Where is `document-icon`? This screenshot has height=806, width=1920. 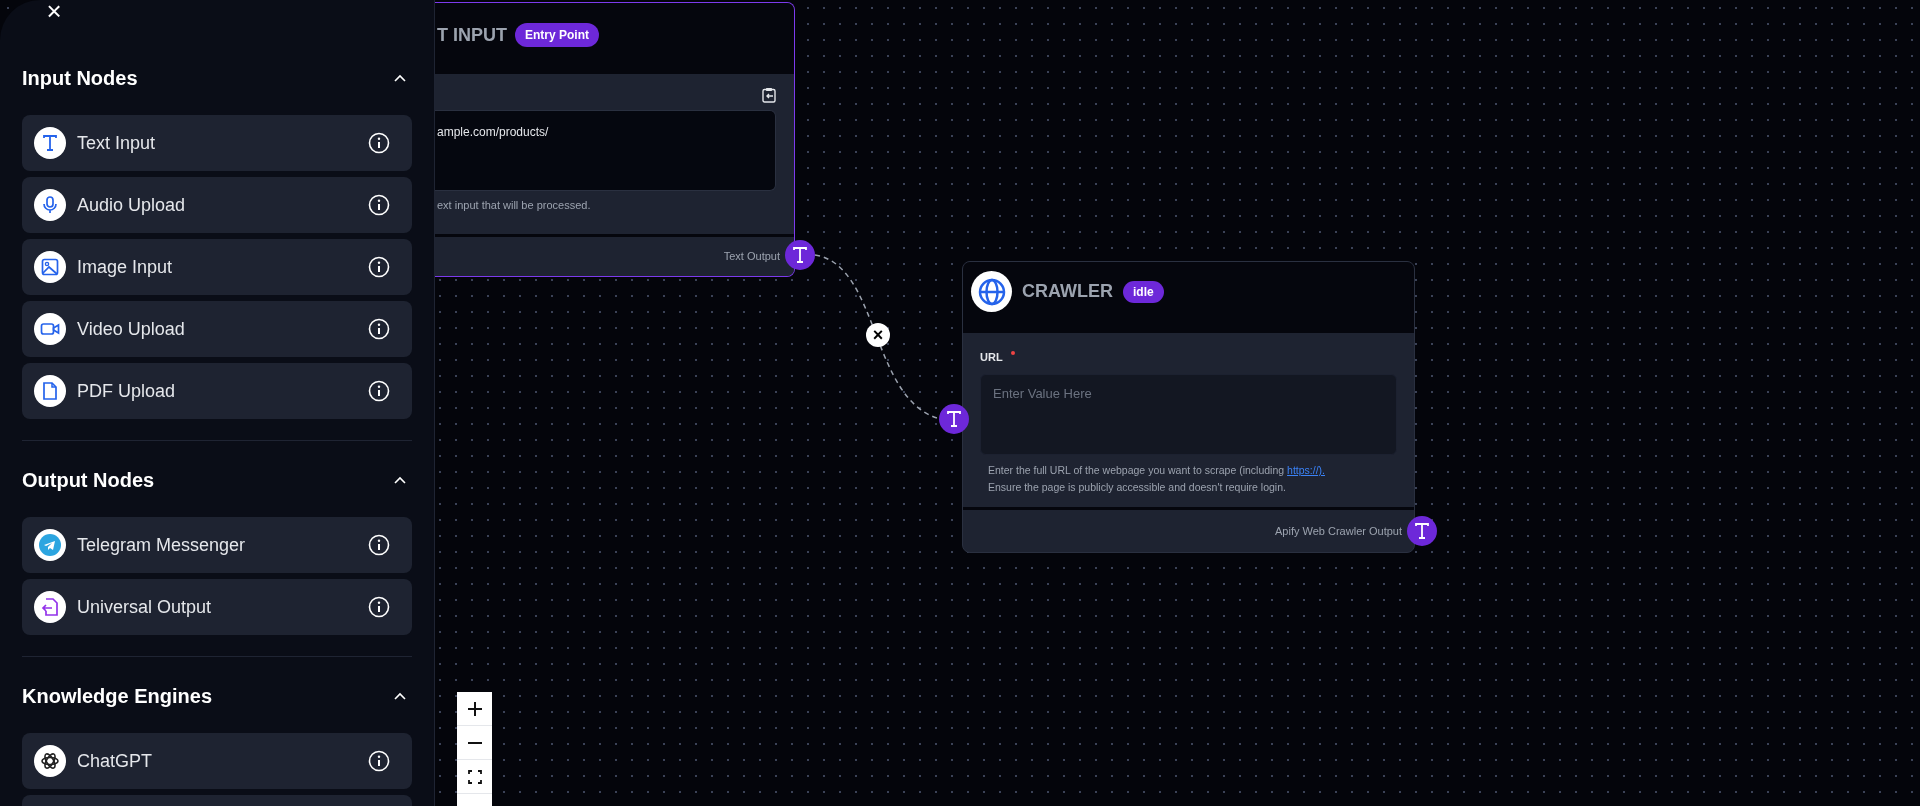
document-icon is located at coordinates (50, 391).